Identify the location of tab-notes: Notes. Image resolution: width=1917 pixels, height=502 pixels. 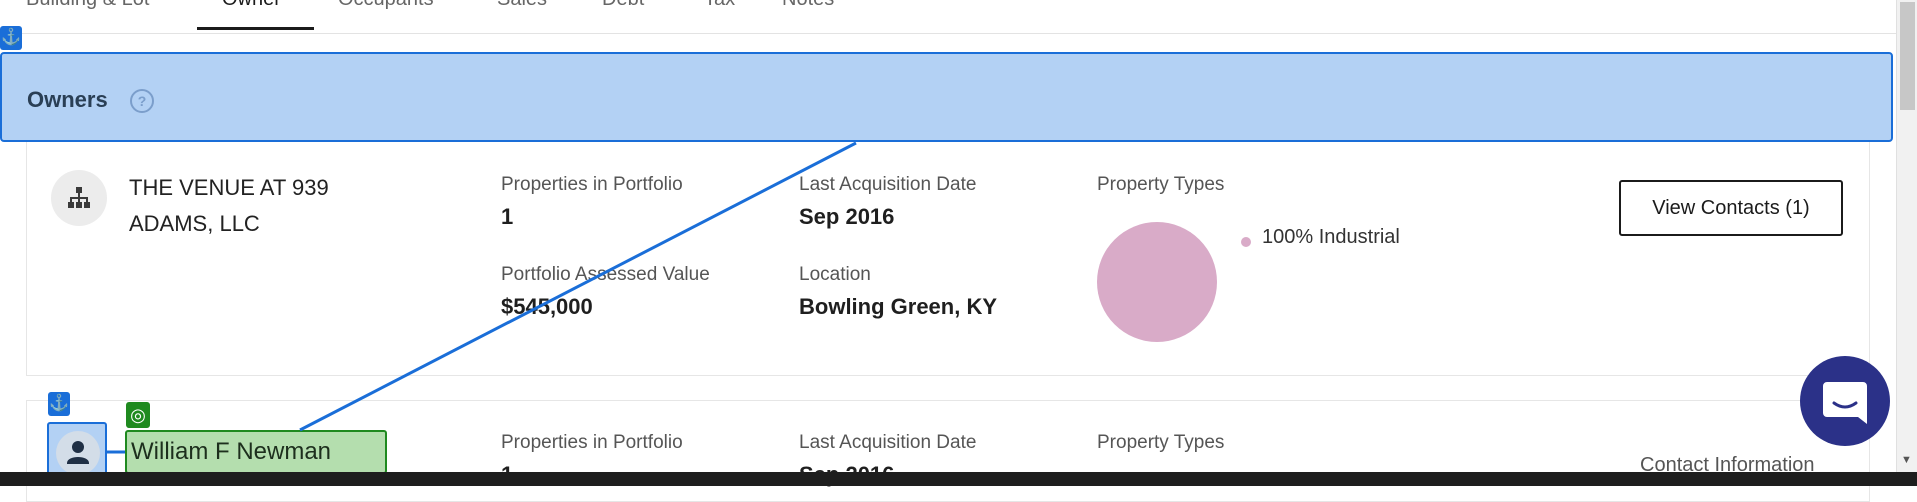
(808, 5).